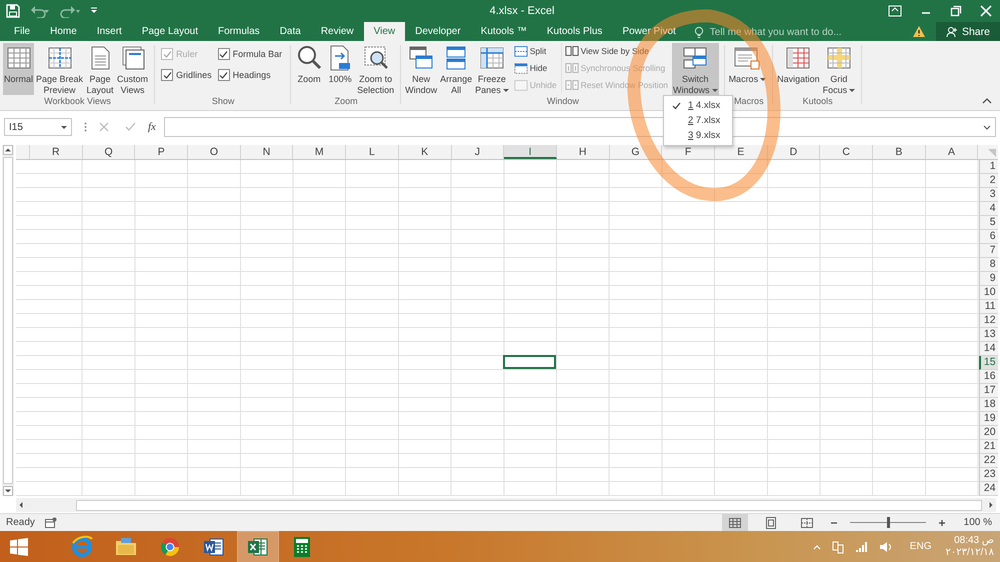  What do you see at coordinates (974, 522) in the screenshot?
I see `zoom-level: 100 %` at bounding box center [974, 522].